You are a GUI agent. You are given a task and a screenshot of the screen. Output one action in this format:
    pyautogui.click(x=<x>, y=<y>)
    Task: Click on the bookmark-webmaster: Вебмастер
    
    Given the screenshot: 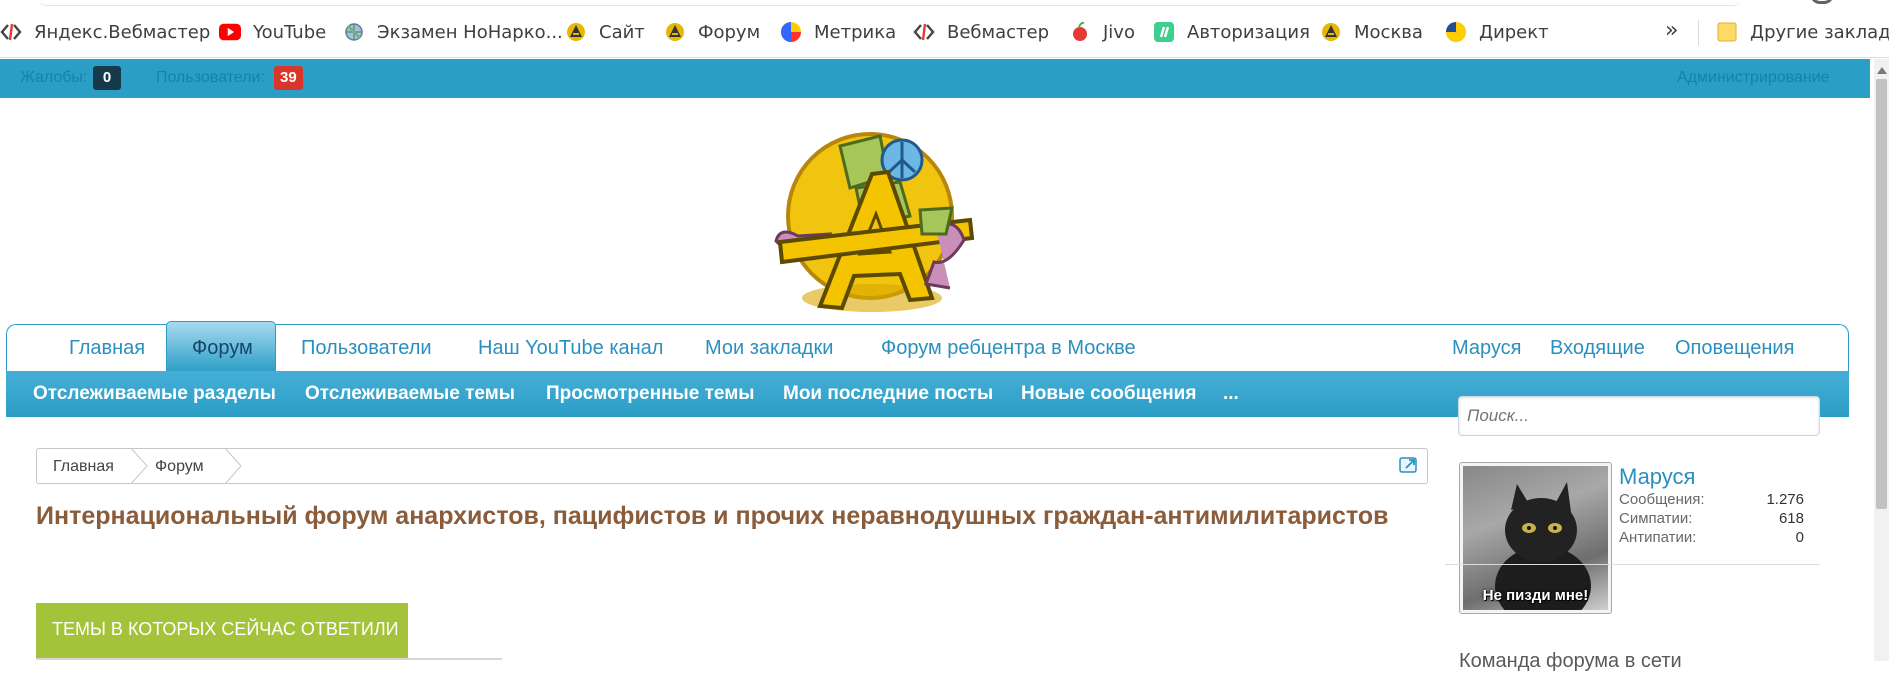 What is the action you would take?
    pyautogui.click(x=981, y=32)
    